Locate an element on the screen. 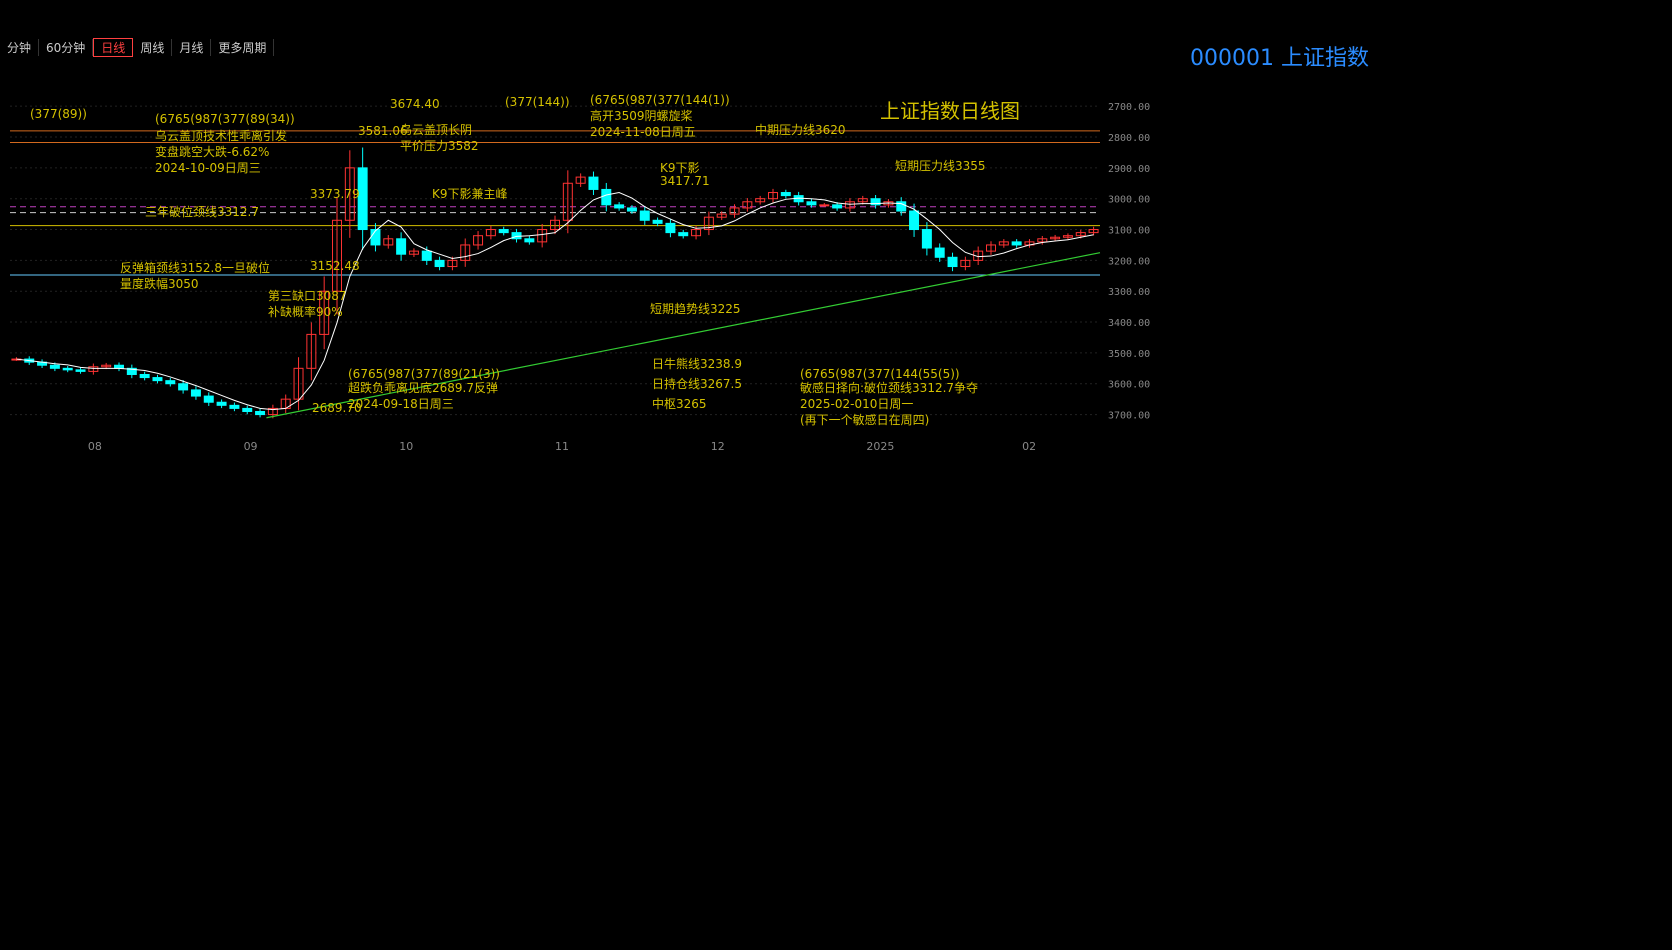  annotation-ann-mid-pressure: 中期压力线3620 is located at coordinates (800, 129).